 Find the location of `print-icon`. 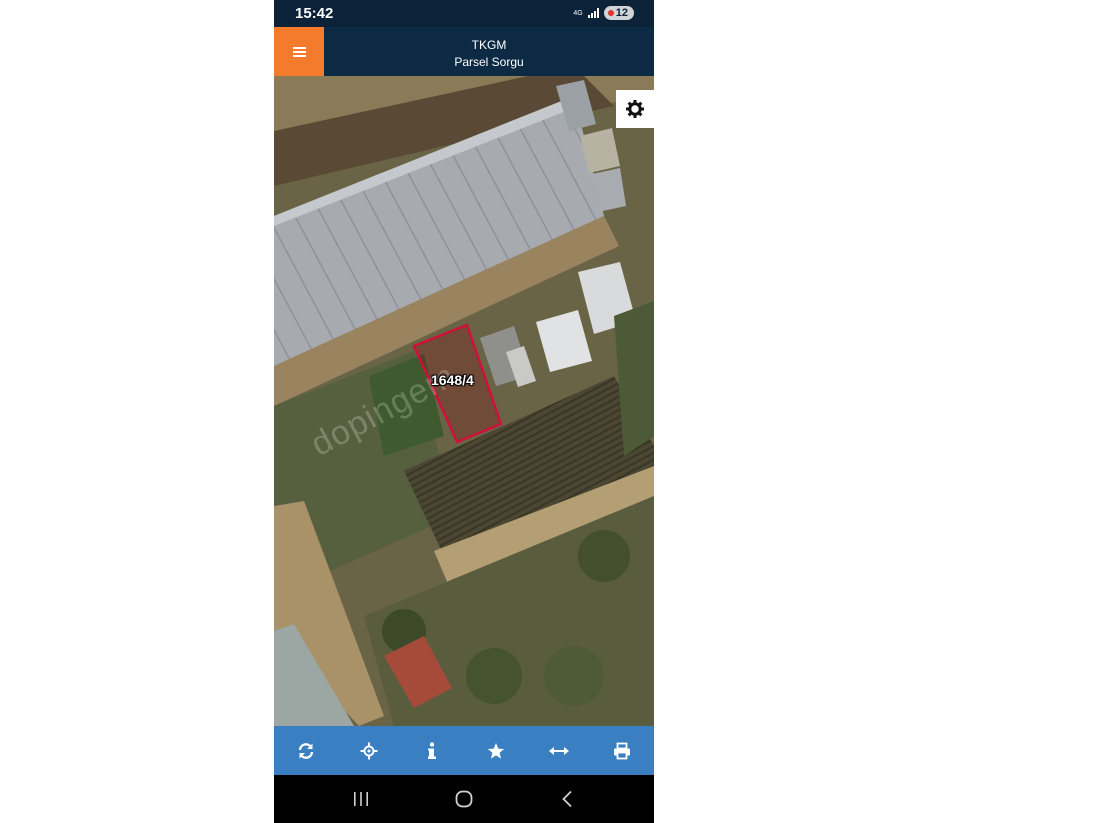

print-icon is located at coordinates (622, 750).